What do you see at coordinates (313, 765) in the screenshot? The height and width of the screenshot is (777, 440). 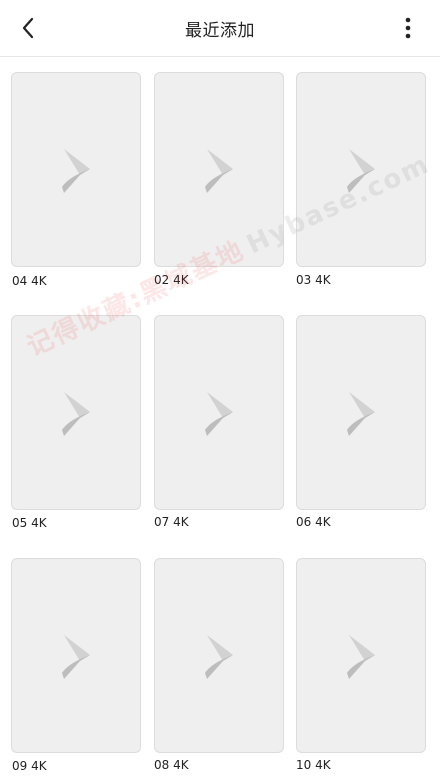 I see `video-label: 10 4K` at bounding box center [313, 765].